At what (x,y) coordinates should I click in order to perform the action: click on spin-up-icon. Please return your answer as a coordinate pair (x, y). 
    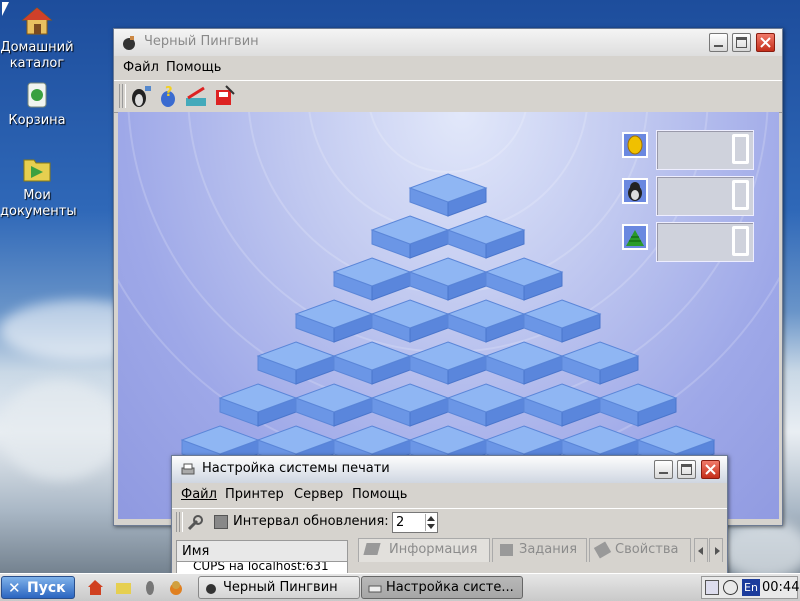
    Looking at the image, I should click on (431, 518).